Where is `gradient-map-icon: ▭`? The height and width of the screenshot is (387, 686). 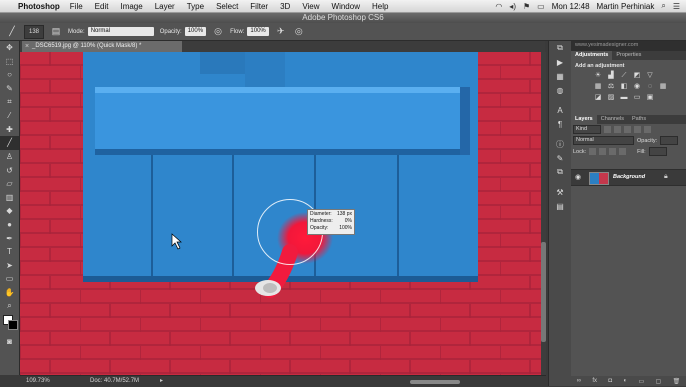 gradient-map-icon: ▭ is located at coordinates (637, 97).